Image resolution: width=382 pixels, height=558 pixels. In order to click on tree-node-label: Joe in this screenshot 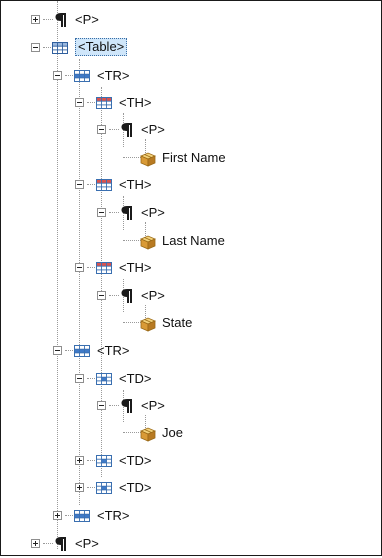, I will do `click(172, 432)`.